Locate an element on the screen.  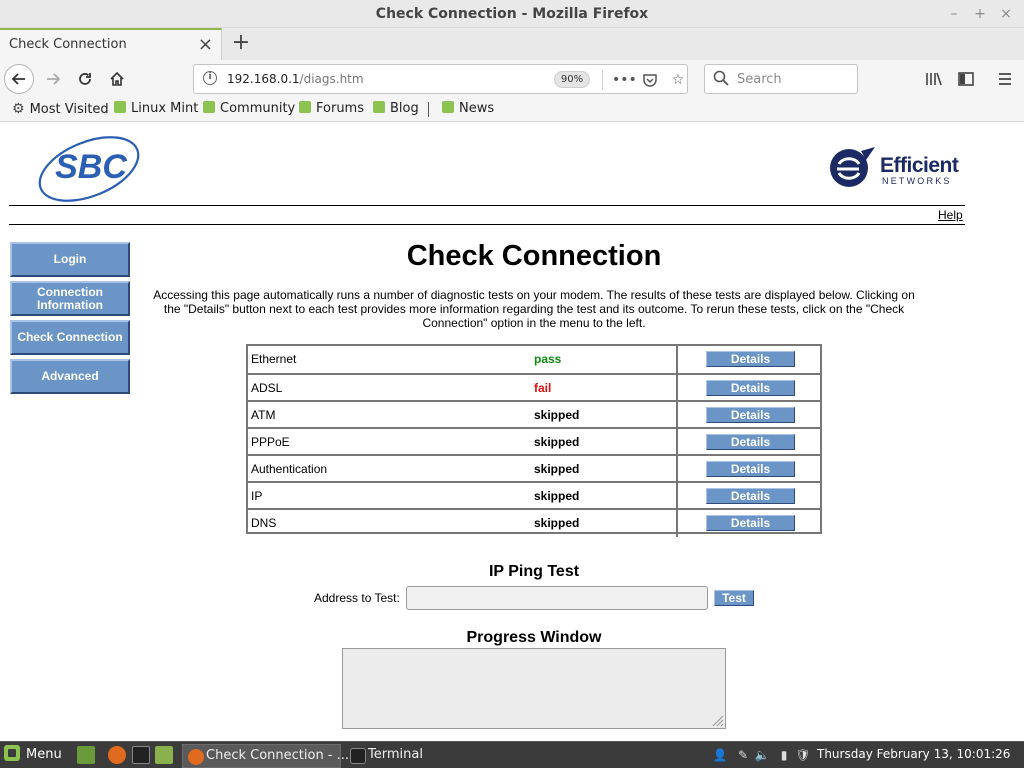
forward-button is located at coordinates (53, 79).